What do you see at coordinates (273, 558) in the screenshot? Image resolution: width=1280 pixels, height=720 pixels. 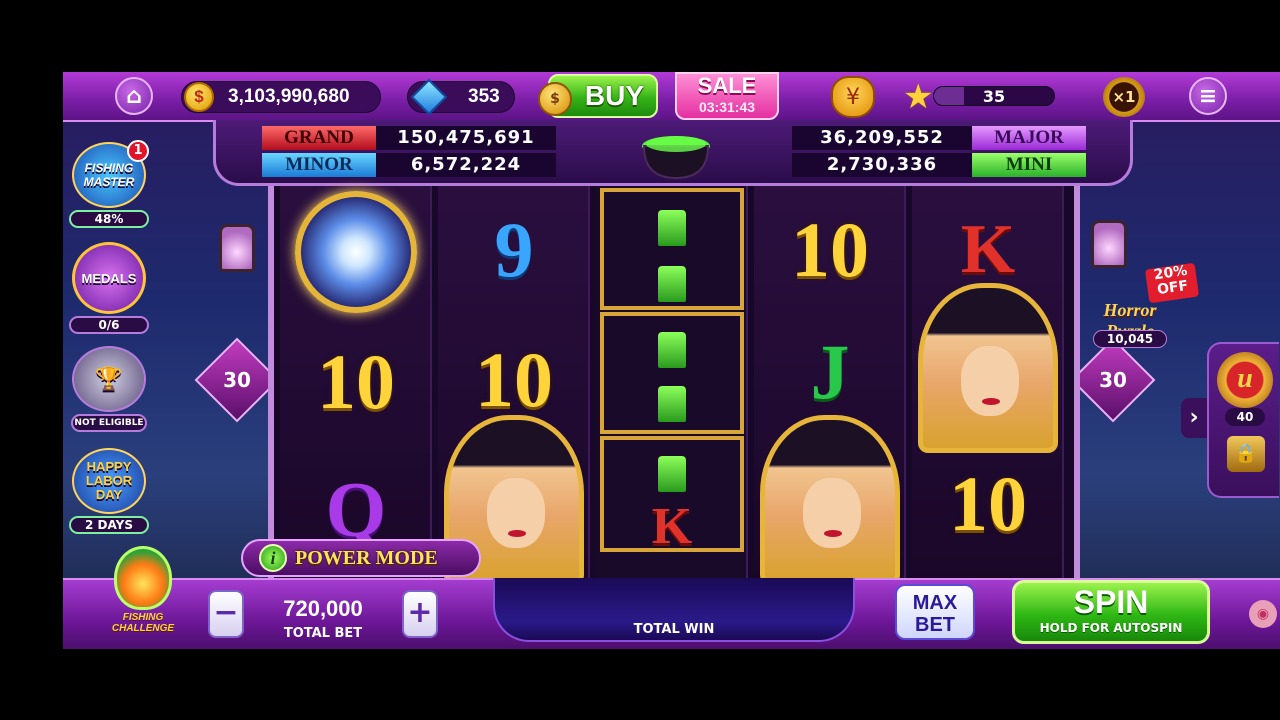 I see `info-icon: i` at bounding box center [273, 558].